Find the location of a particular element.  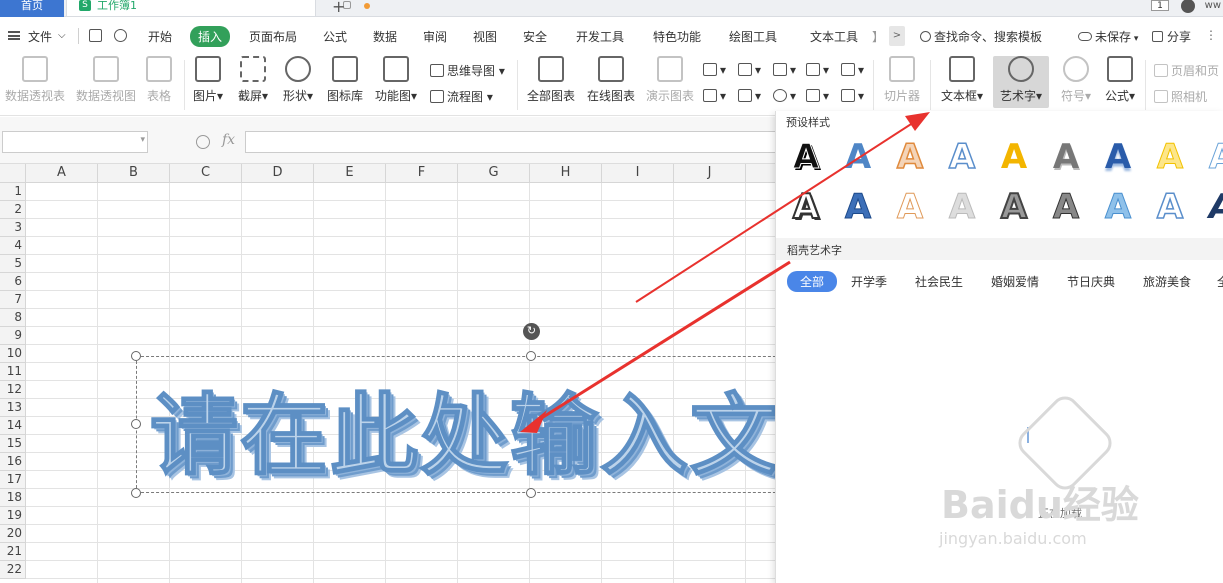

row-header-17: 17 is located at coordinates (13, 480).